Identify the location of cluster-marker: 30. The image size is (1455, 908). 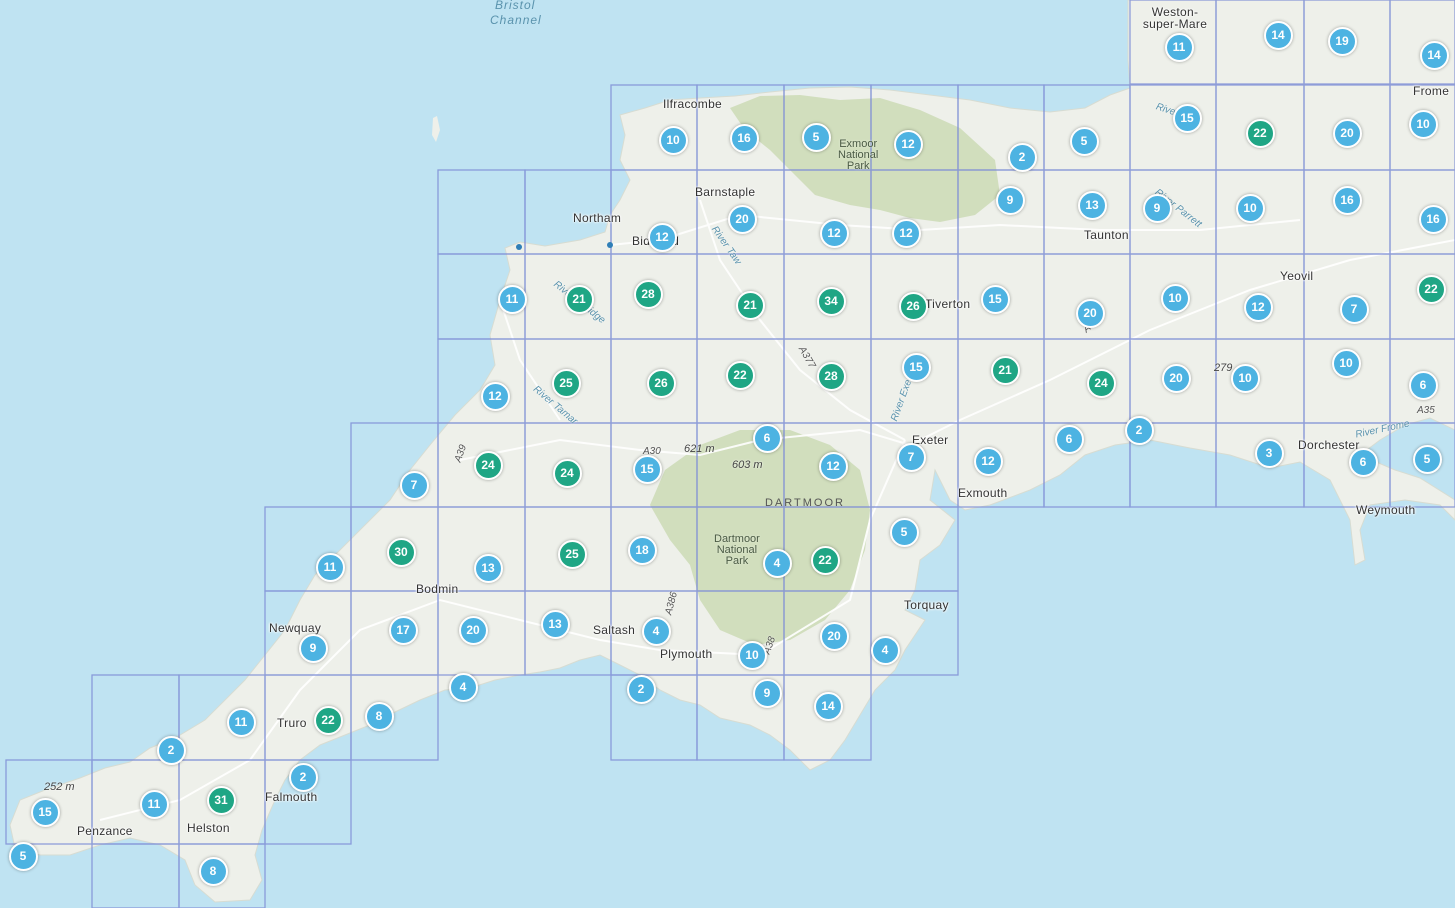
(401, 552).